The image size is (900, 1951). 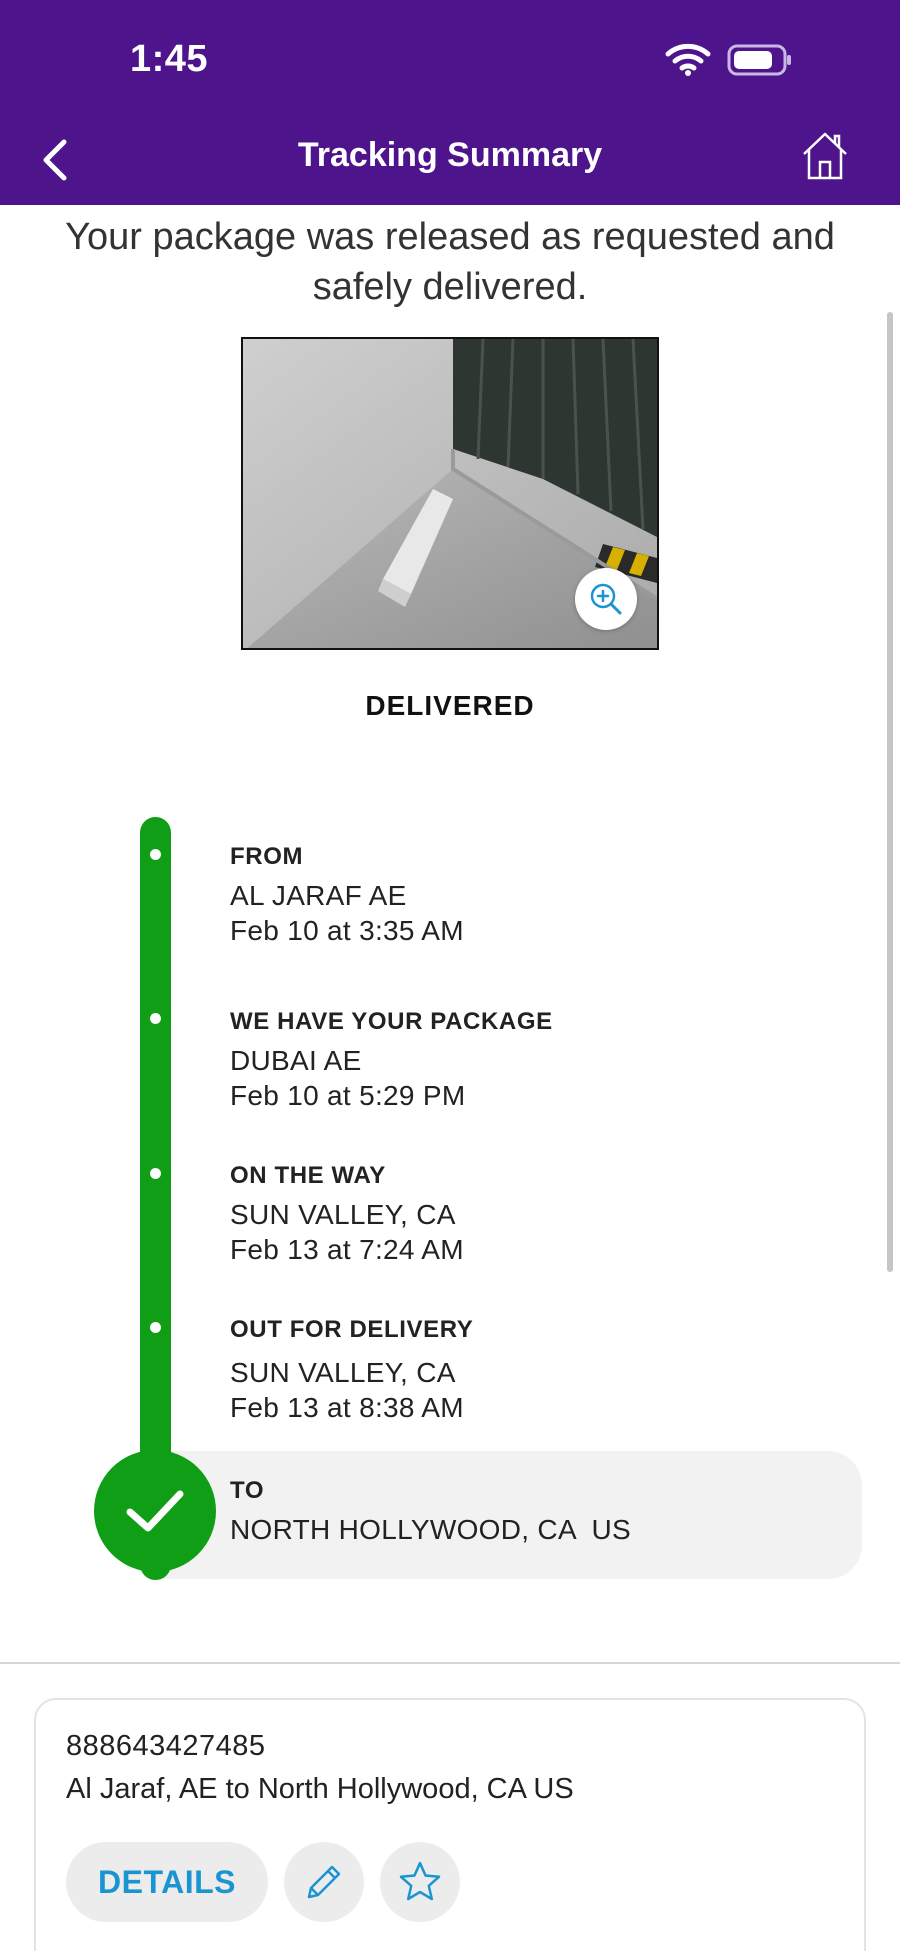 What do you see at coordinates (450, 1663) in the screenshot?
I see `divider` at bounding box center [450, 1663].